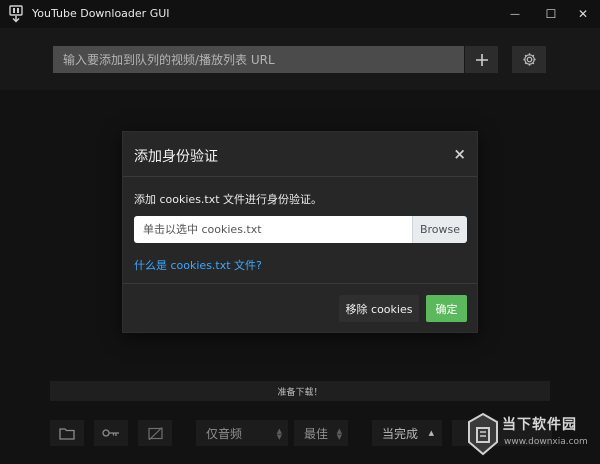 This screenshot has width=600, height=464. I want to click on status-bar: 准备下载！, so click(300, 391).